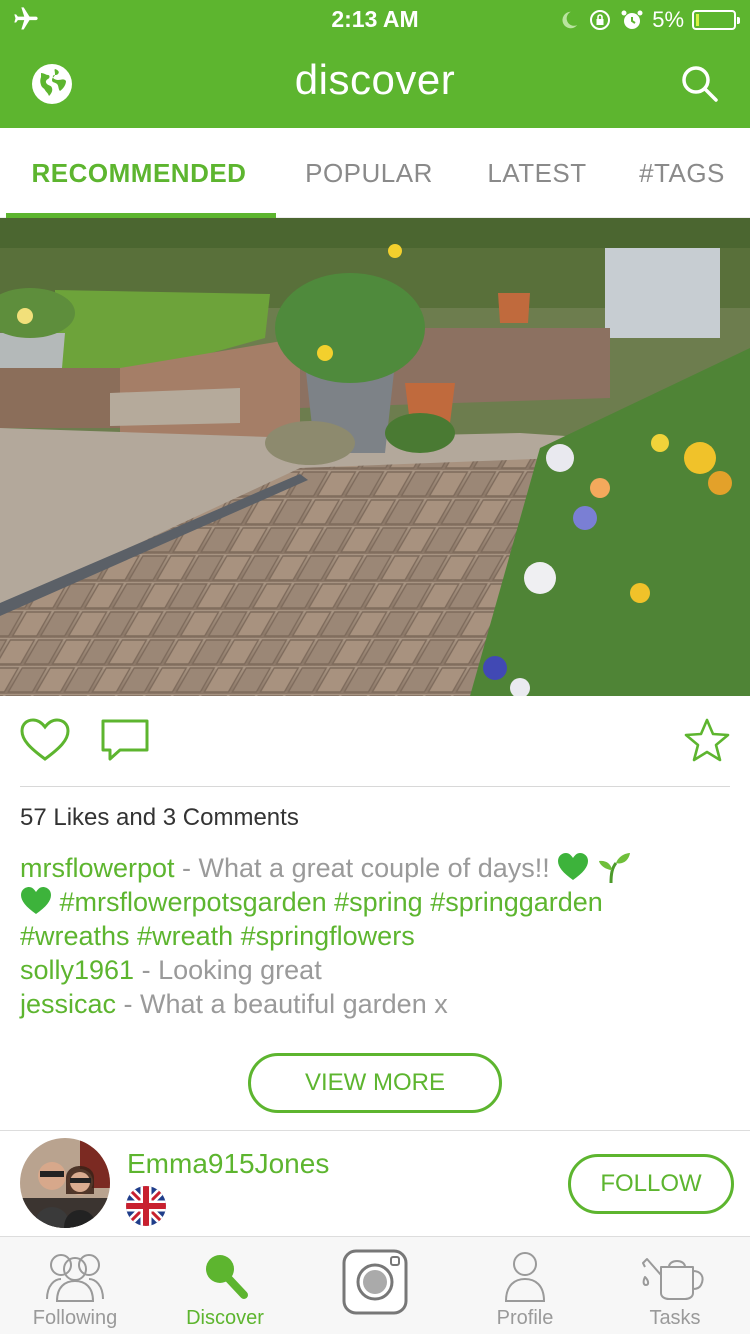 This screenshot has width=750, height=1334. What do you see at coordinates (375, 79) in the screenshot?
I see `page-title: discover` at bounding box center [375, 79].